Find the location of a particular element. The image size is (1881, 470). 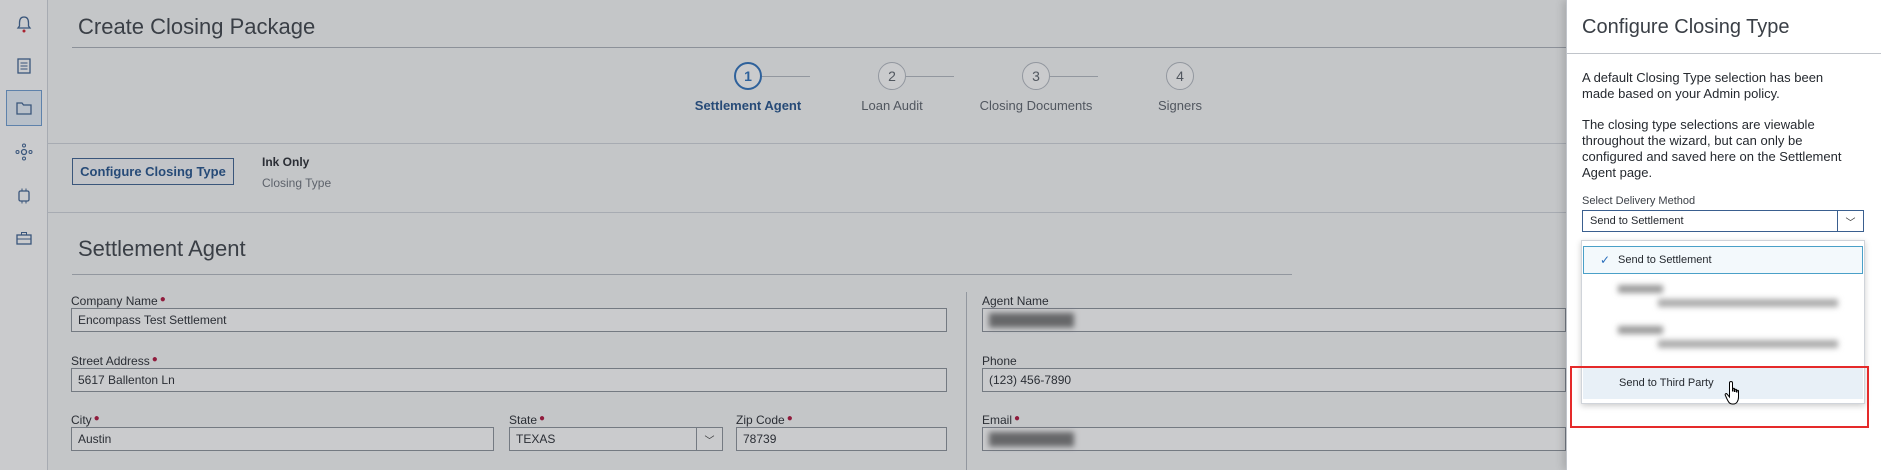

option-send-to-settlement: ✓ Send to Settlement is located at coordinates (1723, 260).